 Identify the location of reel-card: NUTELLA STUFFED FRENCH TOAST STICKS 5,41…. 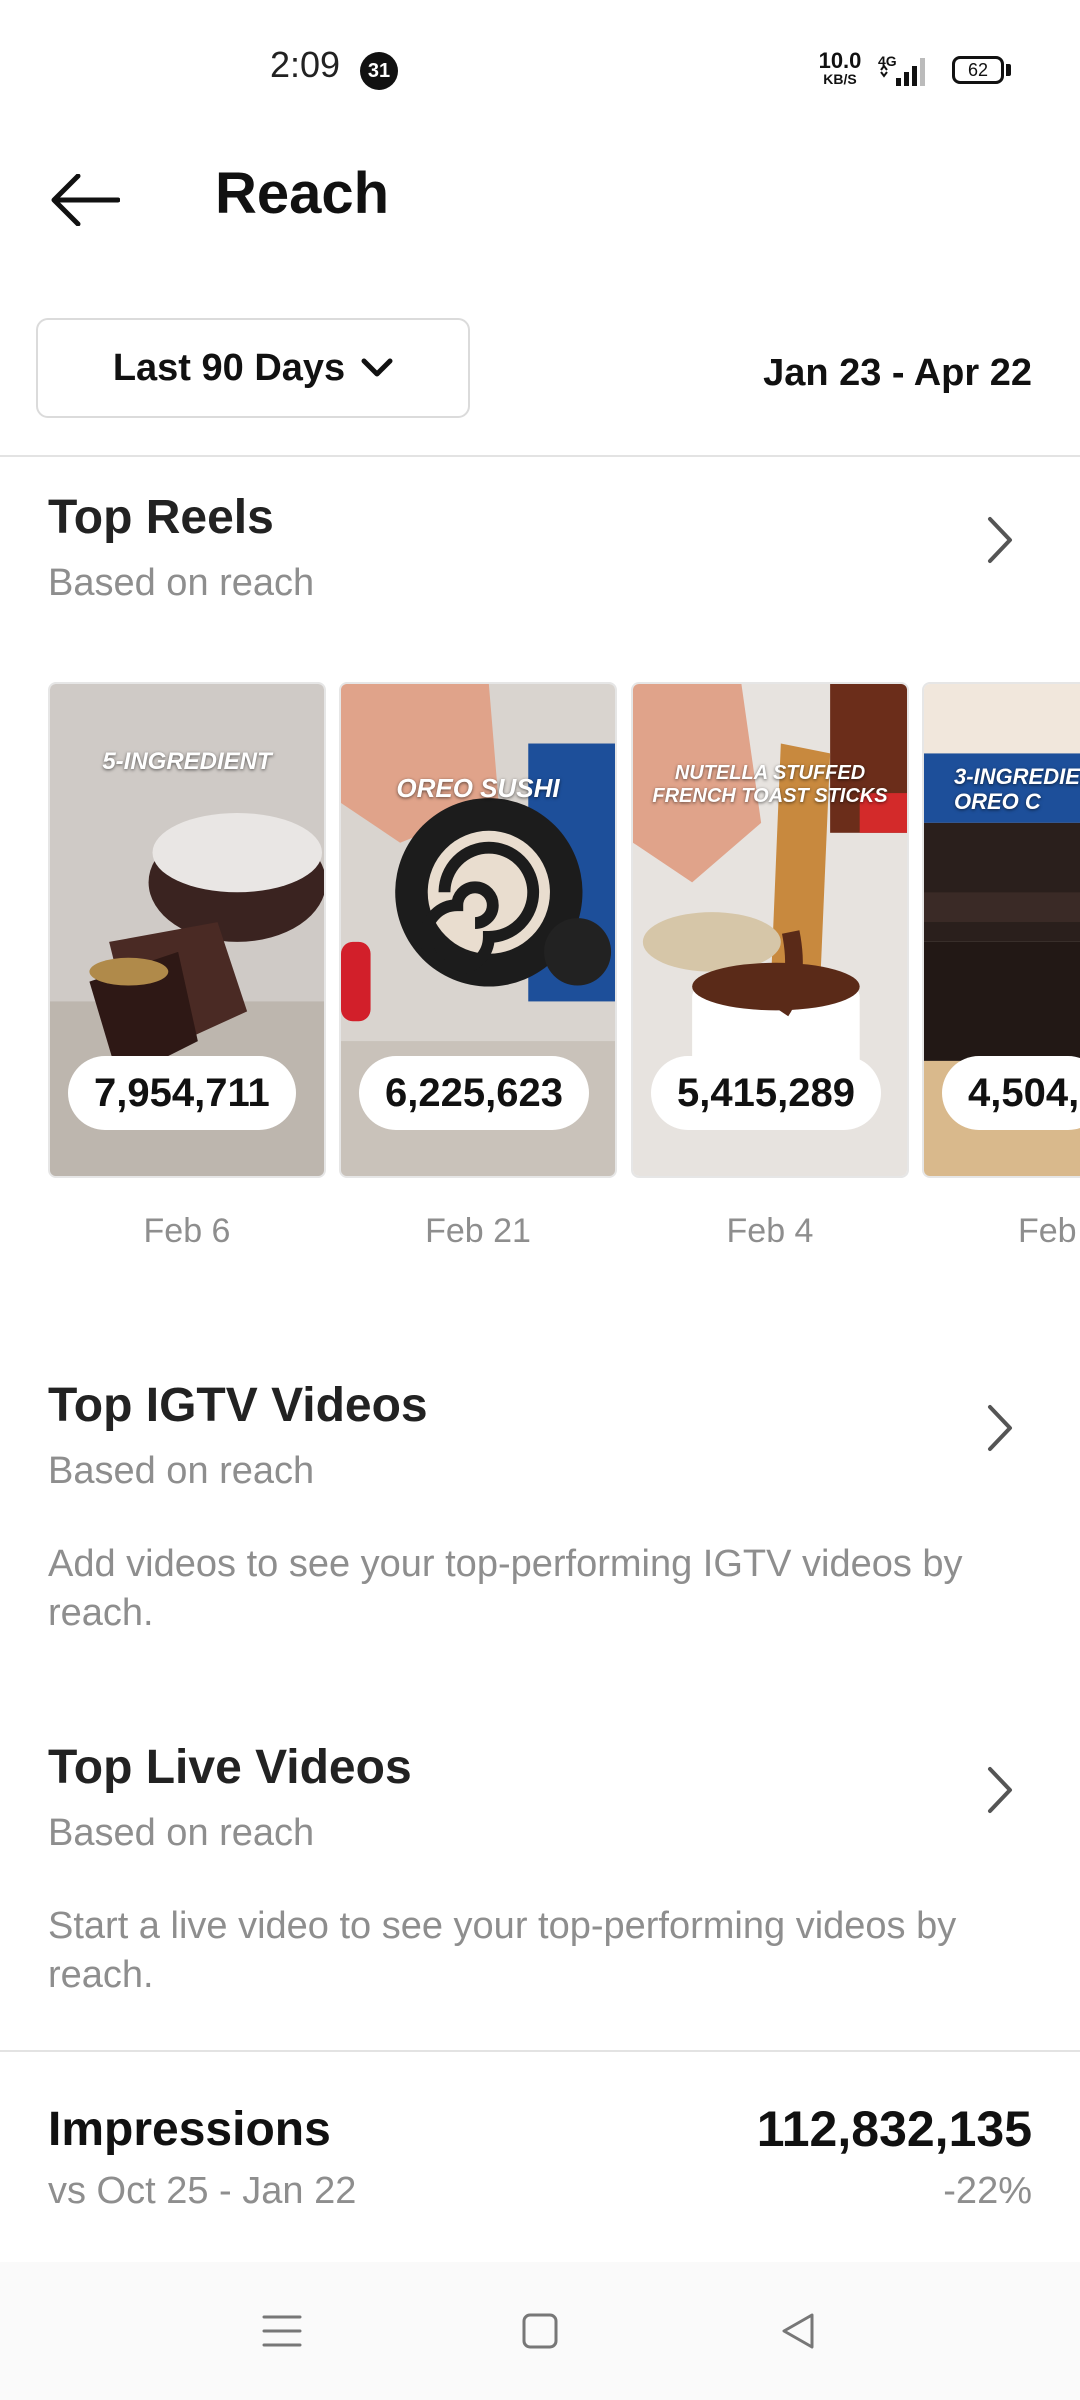
(770, 930).